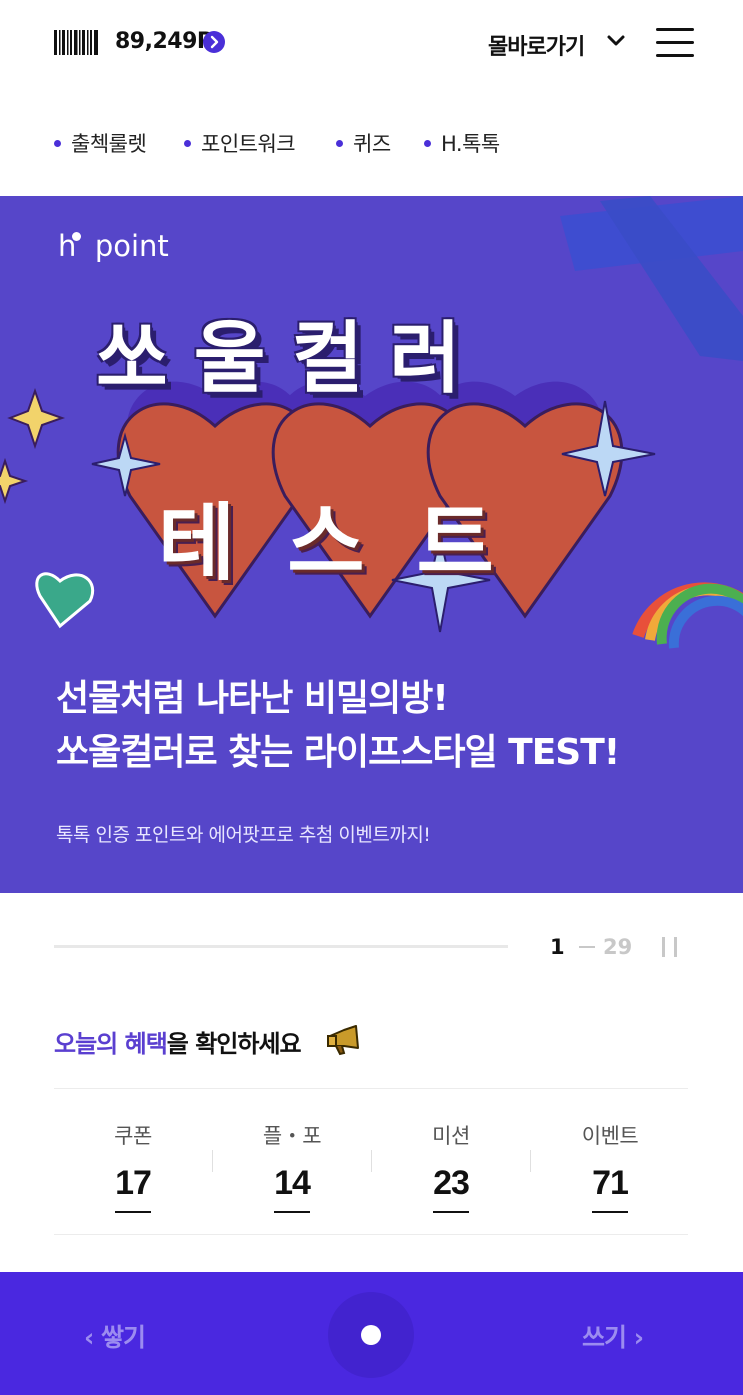 Image resolution: width=743 pixels, height=1395 pixels. I want to click on quick-link-roulette: 출첵룰렛, so click(100, 143).